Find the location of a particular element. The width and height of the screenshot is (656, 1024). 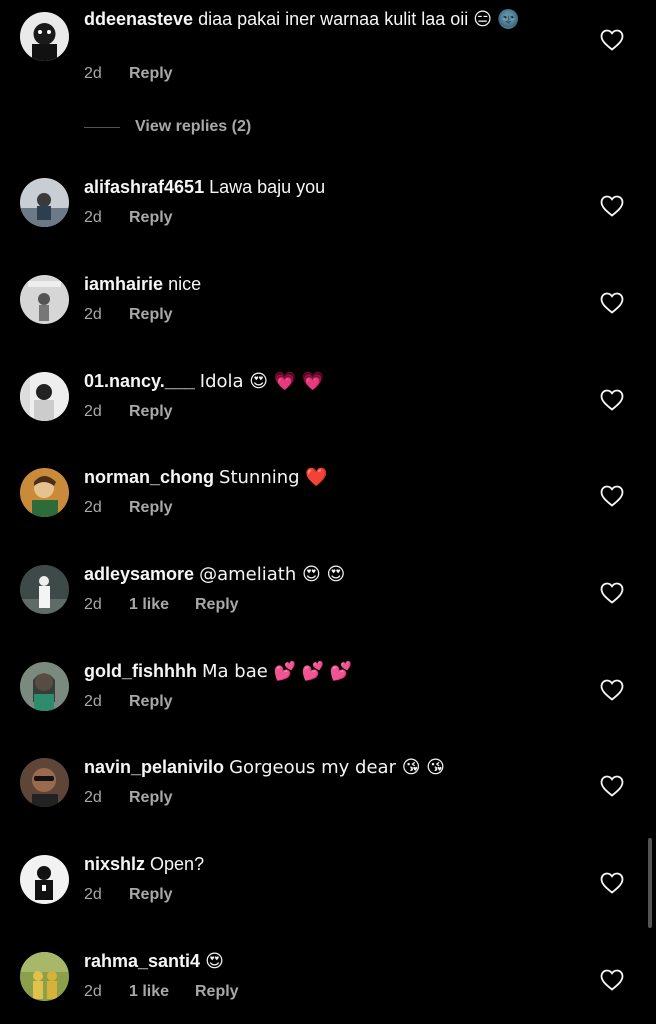

comment-text: norman_chong Stunning ❤️ is located at coordinates (314, 477).